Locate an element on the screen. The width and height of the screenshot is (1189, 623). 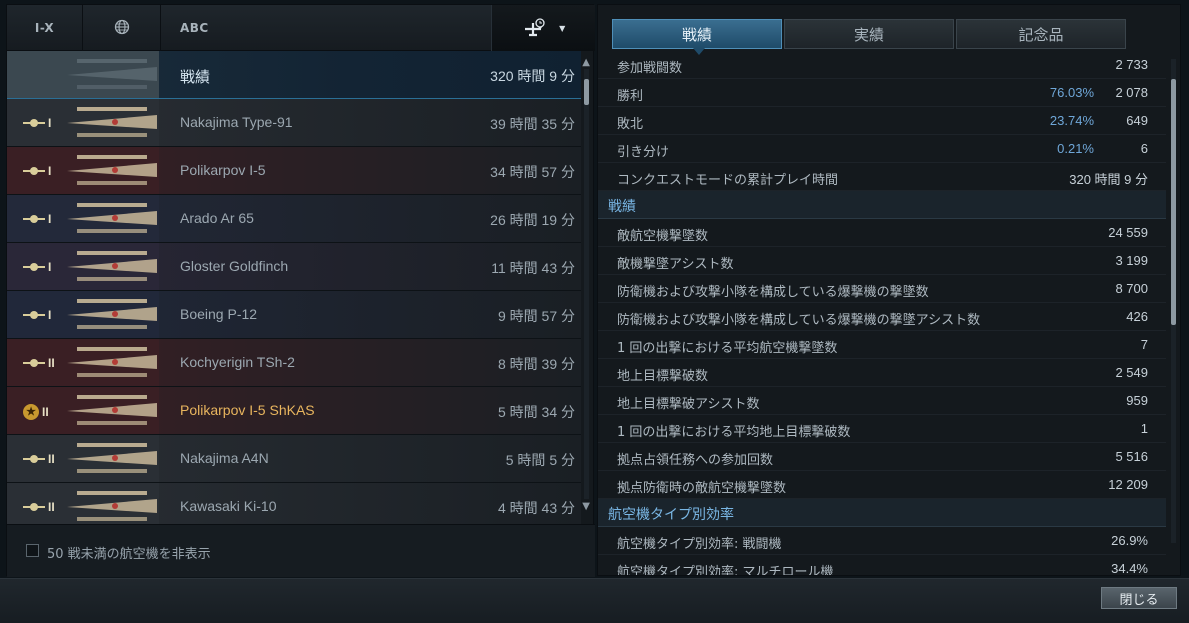
stat-label: 敵機撃墜アシスト数 is located at coordinates (675, 264).